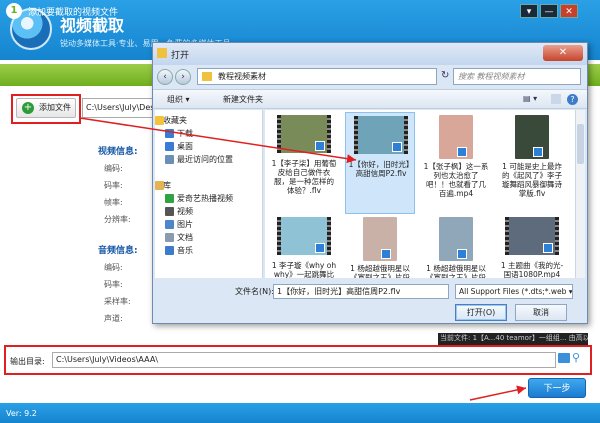  Describe the element at coordinates (381, 169) in the screenshot. I see `file-name: 1【你好，旧时光】高甜信周P2.flv` at that location.